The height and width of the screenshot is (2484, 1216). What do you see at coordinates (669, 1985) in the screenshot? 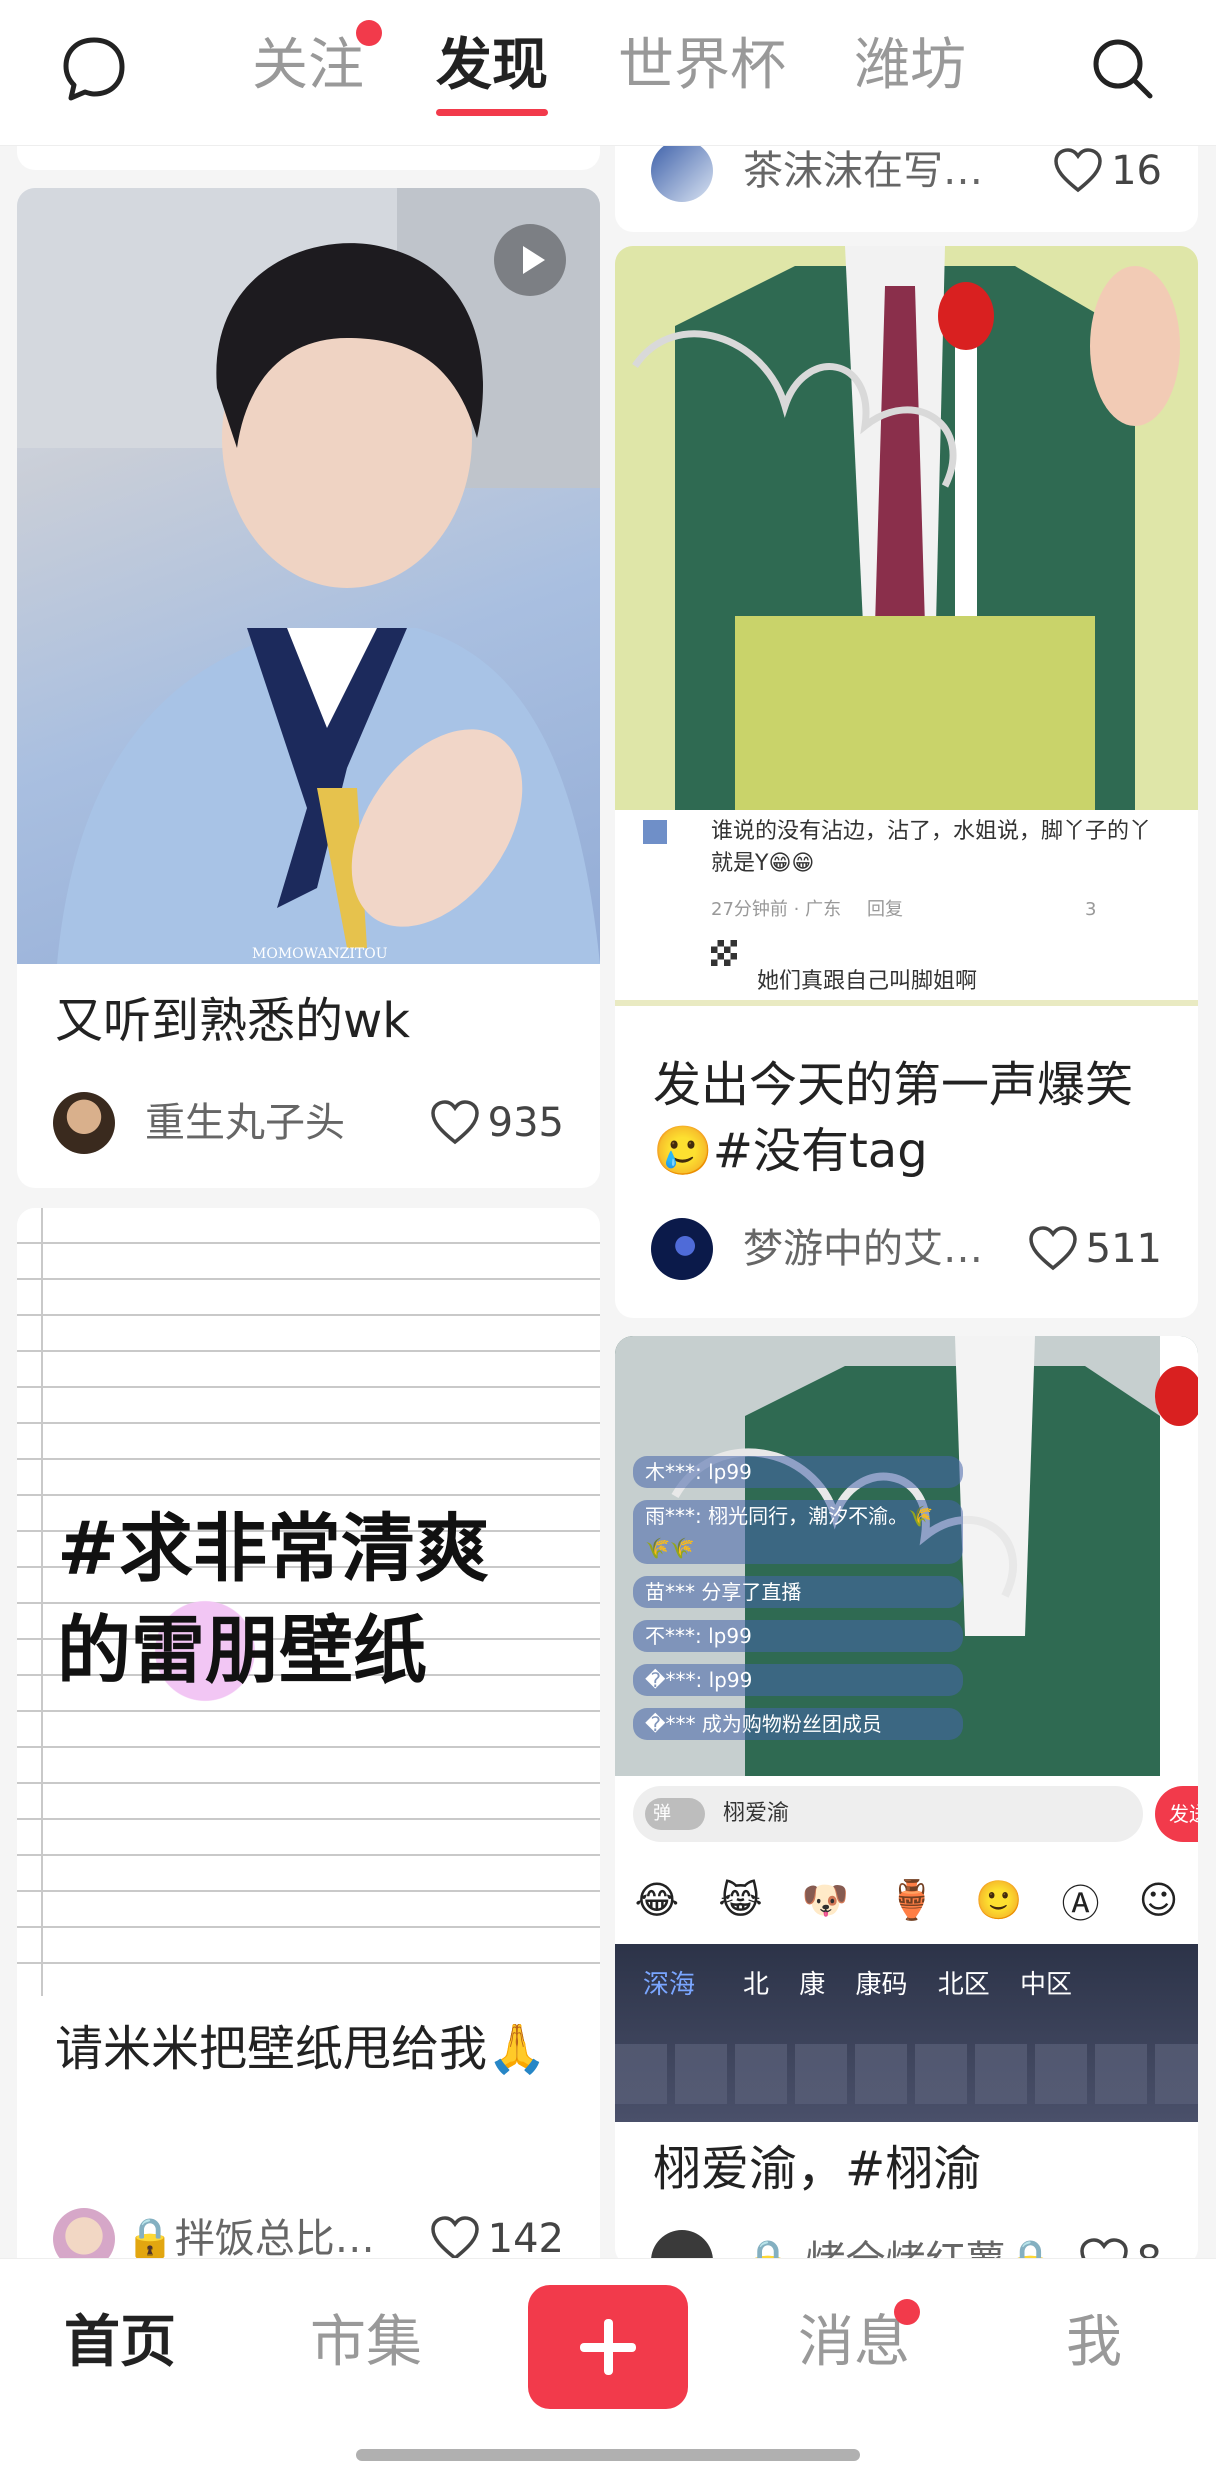
I see `keyboard-prefix: 深海` at bounding box center [669, 1985].